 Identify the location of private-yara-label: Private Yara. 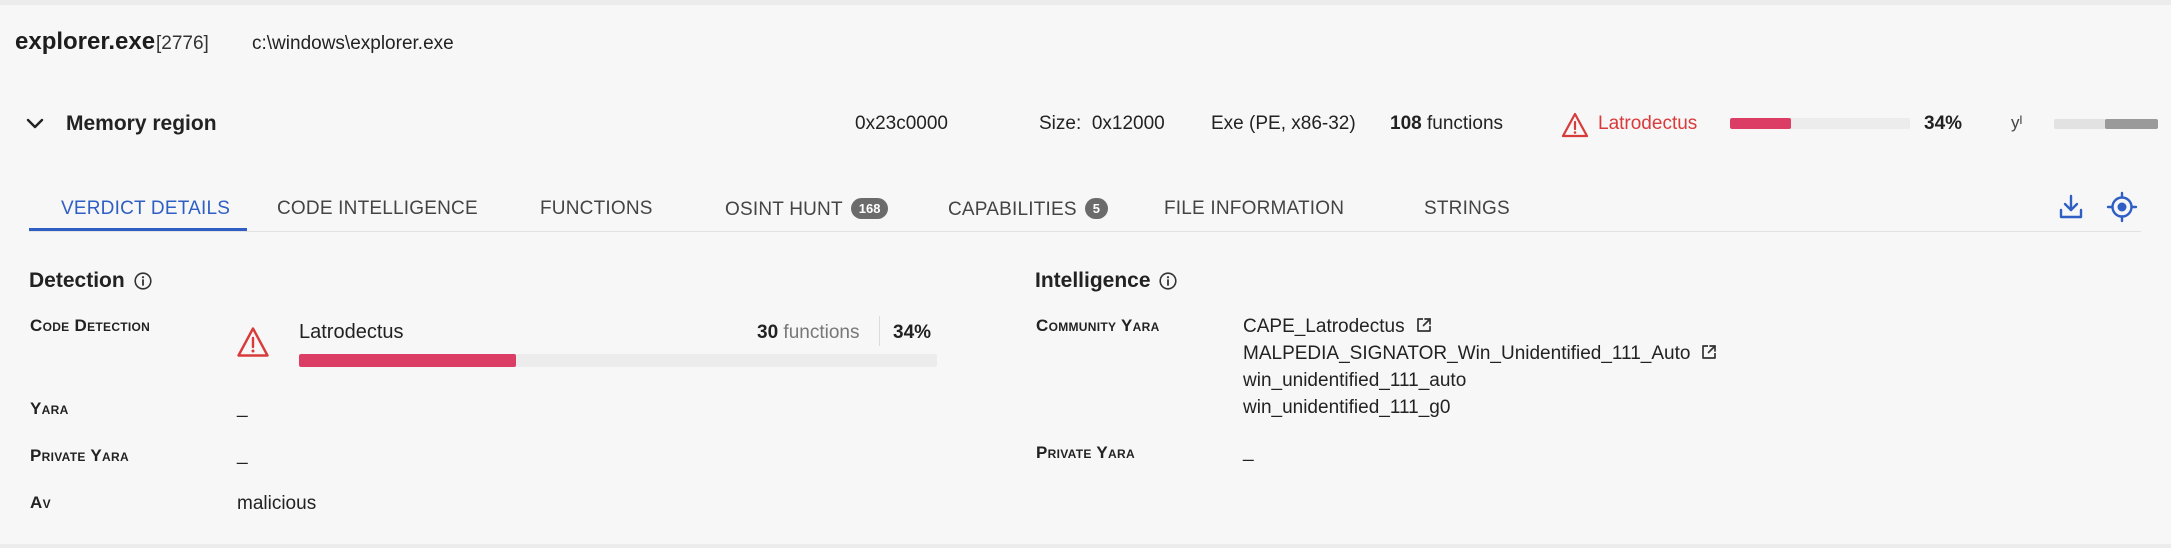
(79, 455).